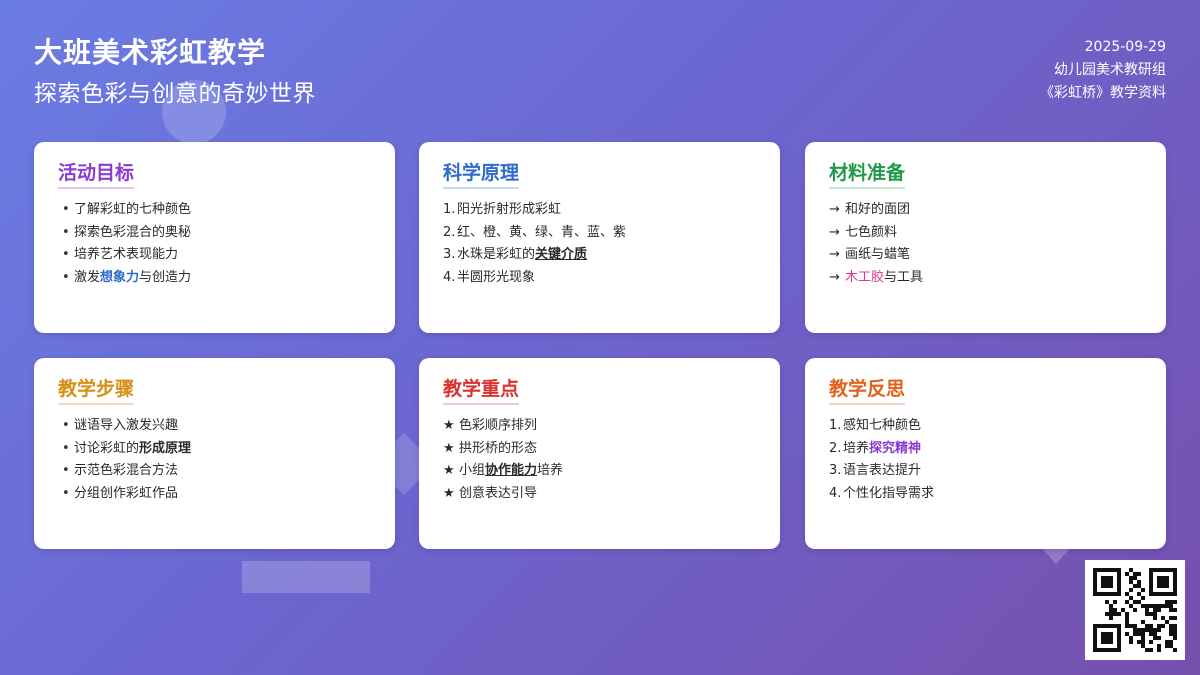 The height and width of the screenshot is (675, 1200). Describe the element at coordinates (498, 494) in the screenshot. I see `item-text: 创意表达引导` at that location.